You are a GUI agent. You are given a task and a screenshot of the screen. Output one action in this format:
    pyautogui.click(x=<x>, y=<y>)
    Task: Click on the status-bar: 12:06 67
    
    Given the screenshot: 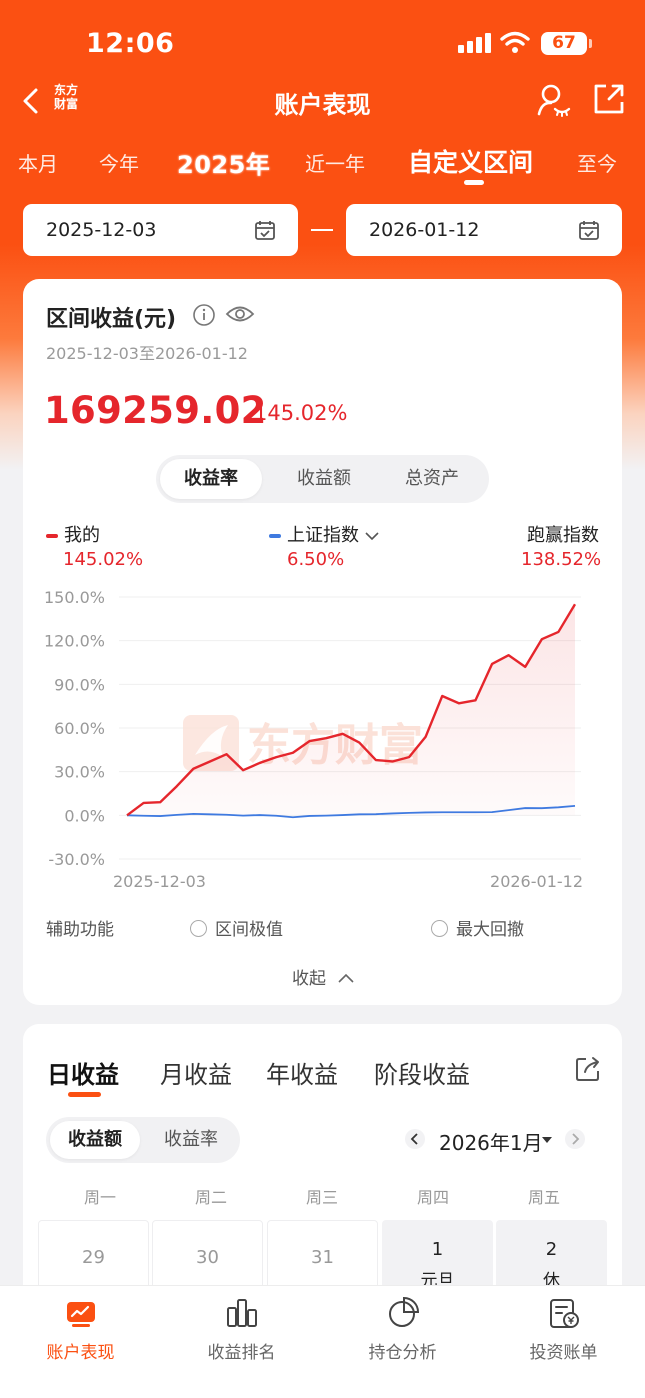 What is the action you would take?
    pyautogui.click(x=322, y=43)
    